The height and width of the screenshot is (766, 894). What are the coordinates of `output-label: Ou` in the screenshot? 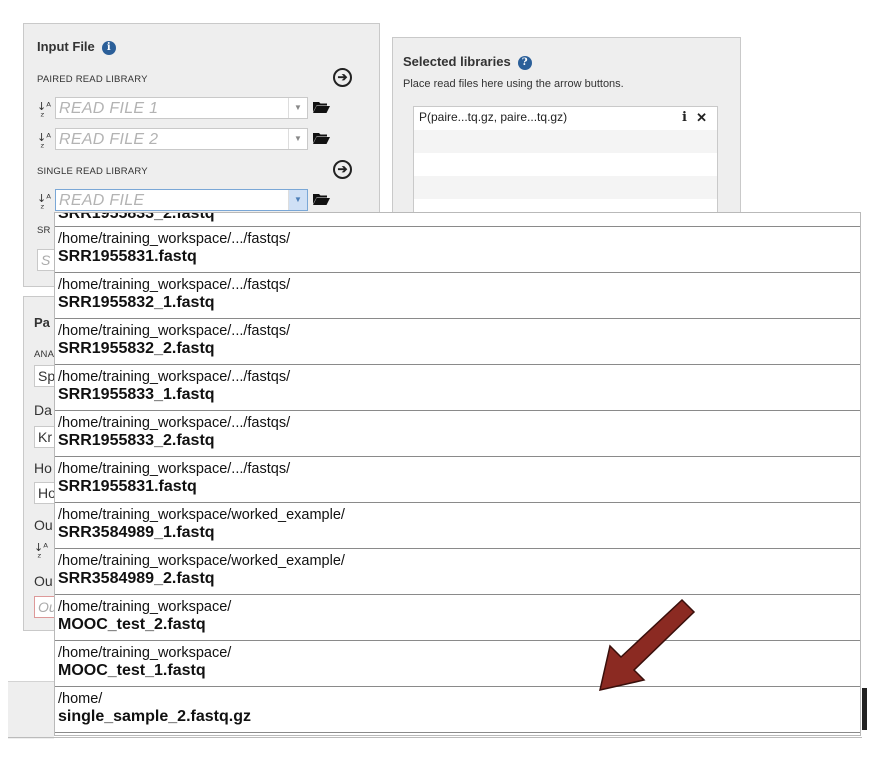 It's located at (43, 525).